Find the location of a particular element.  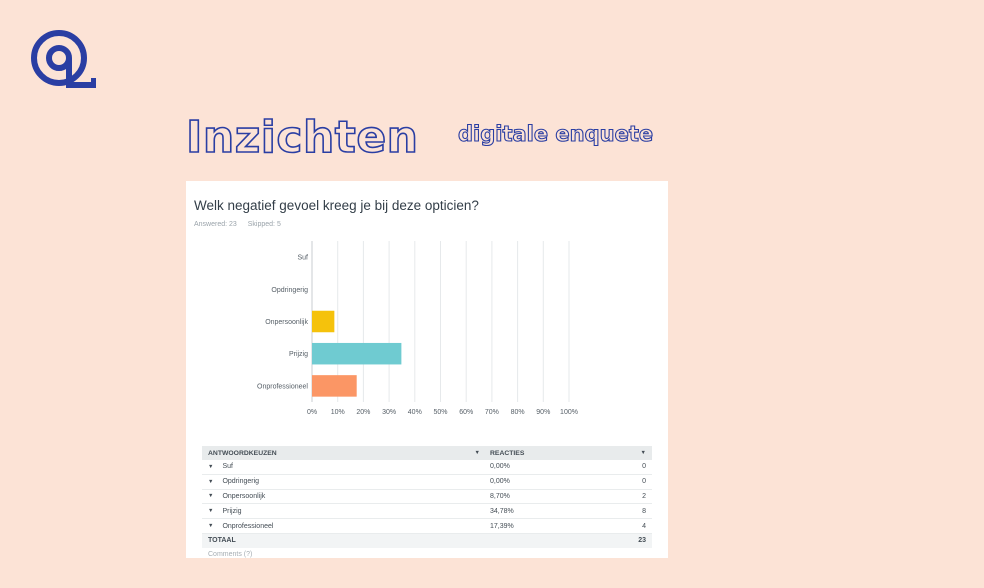

row-label: Onprofessioneel is located at coordinates (248, 526).